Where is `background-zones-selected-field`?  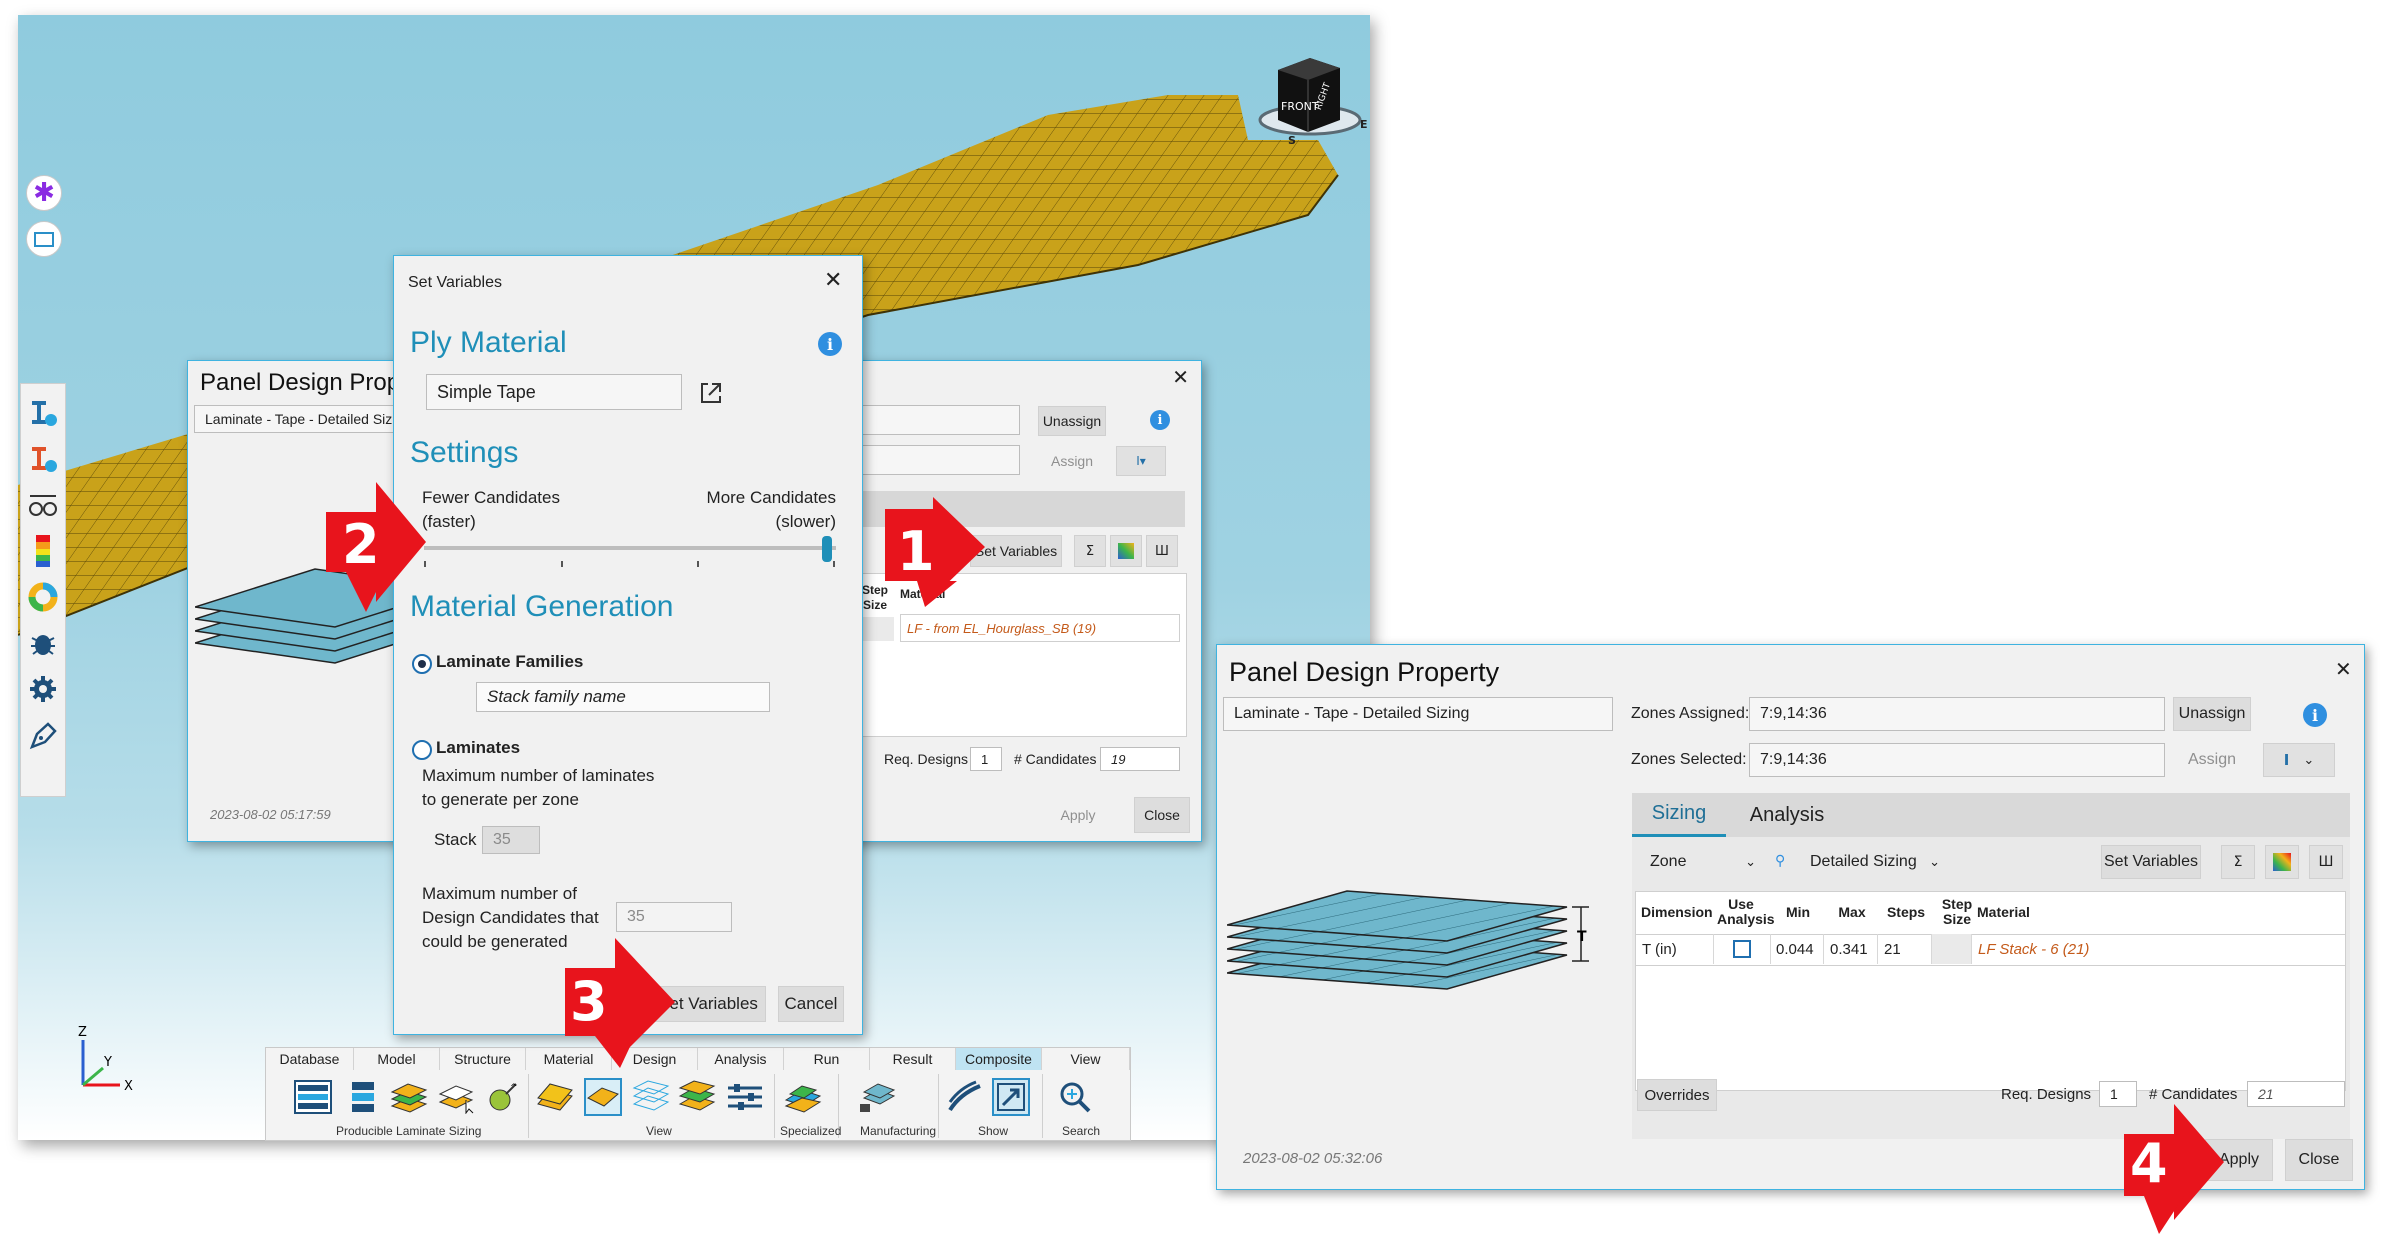 background-zones-selected-field is located at coordinates (940, 460).